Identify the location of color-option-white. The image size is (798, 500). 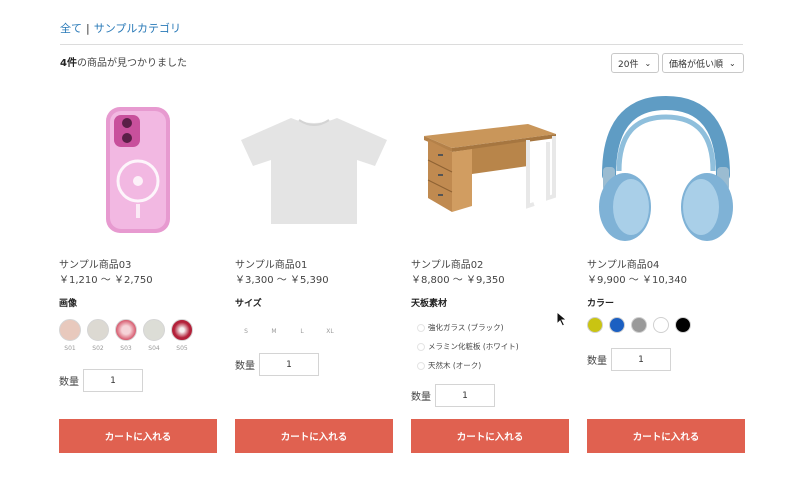
(661, 325).